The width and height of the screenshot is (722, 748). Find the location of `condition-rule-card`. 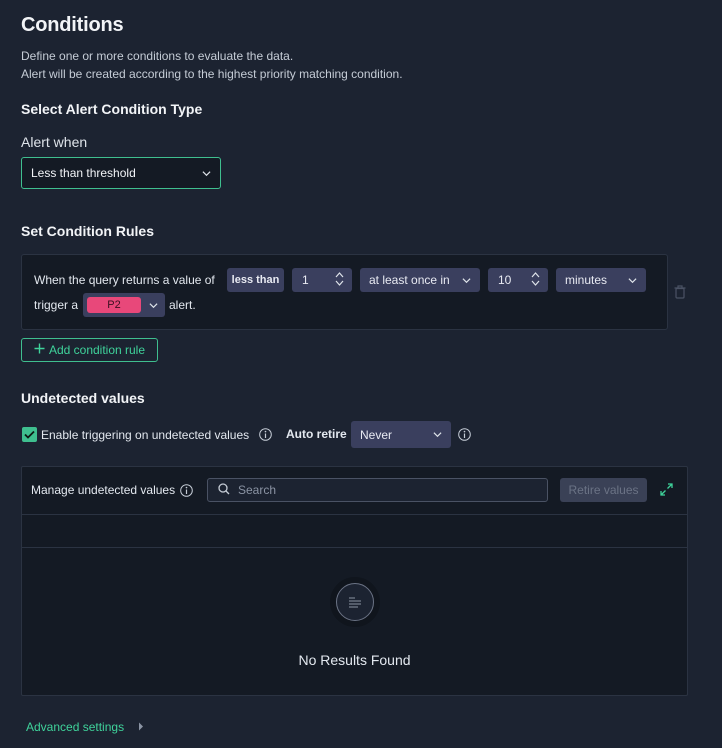

condition-rule-card is located at coordinates (344, 292).